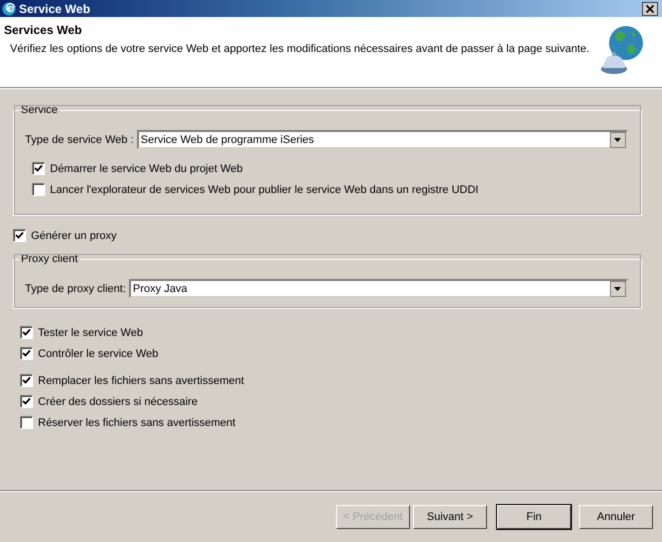 This screenshot has width=662, height=542. Describe the element at coordinates (299, 49) in the screenshot. I see `page-description: Vérifiez les options de votre service Web et apportez les modifications nécessaires avant de passer à la page suivante.` at that location.